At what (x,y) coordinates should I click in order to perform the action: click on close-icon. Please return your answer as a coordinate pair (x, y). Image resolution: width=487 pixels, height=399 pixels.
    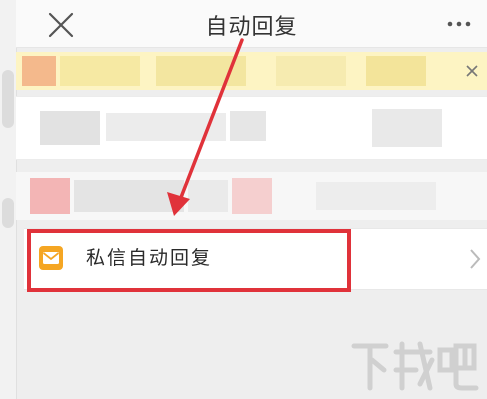
    Looking at the image, I should click on (472, 71).